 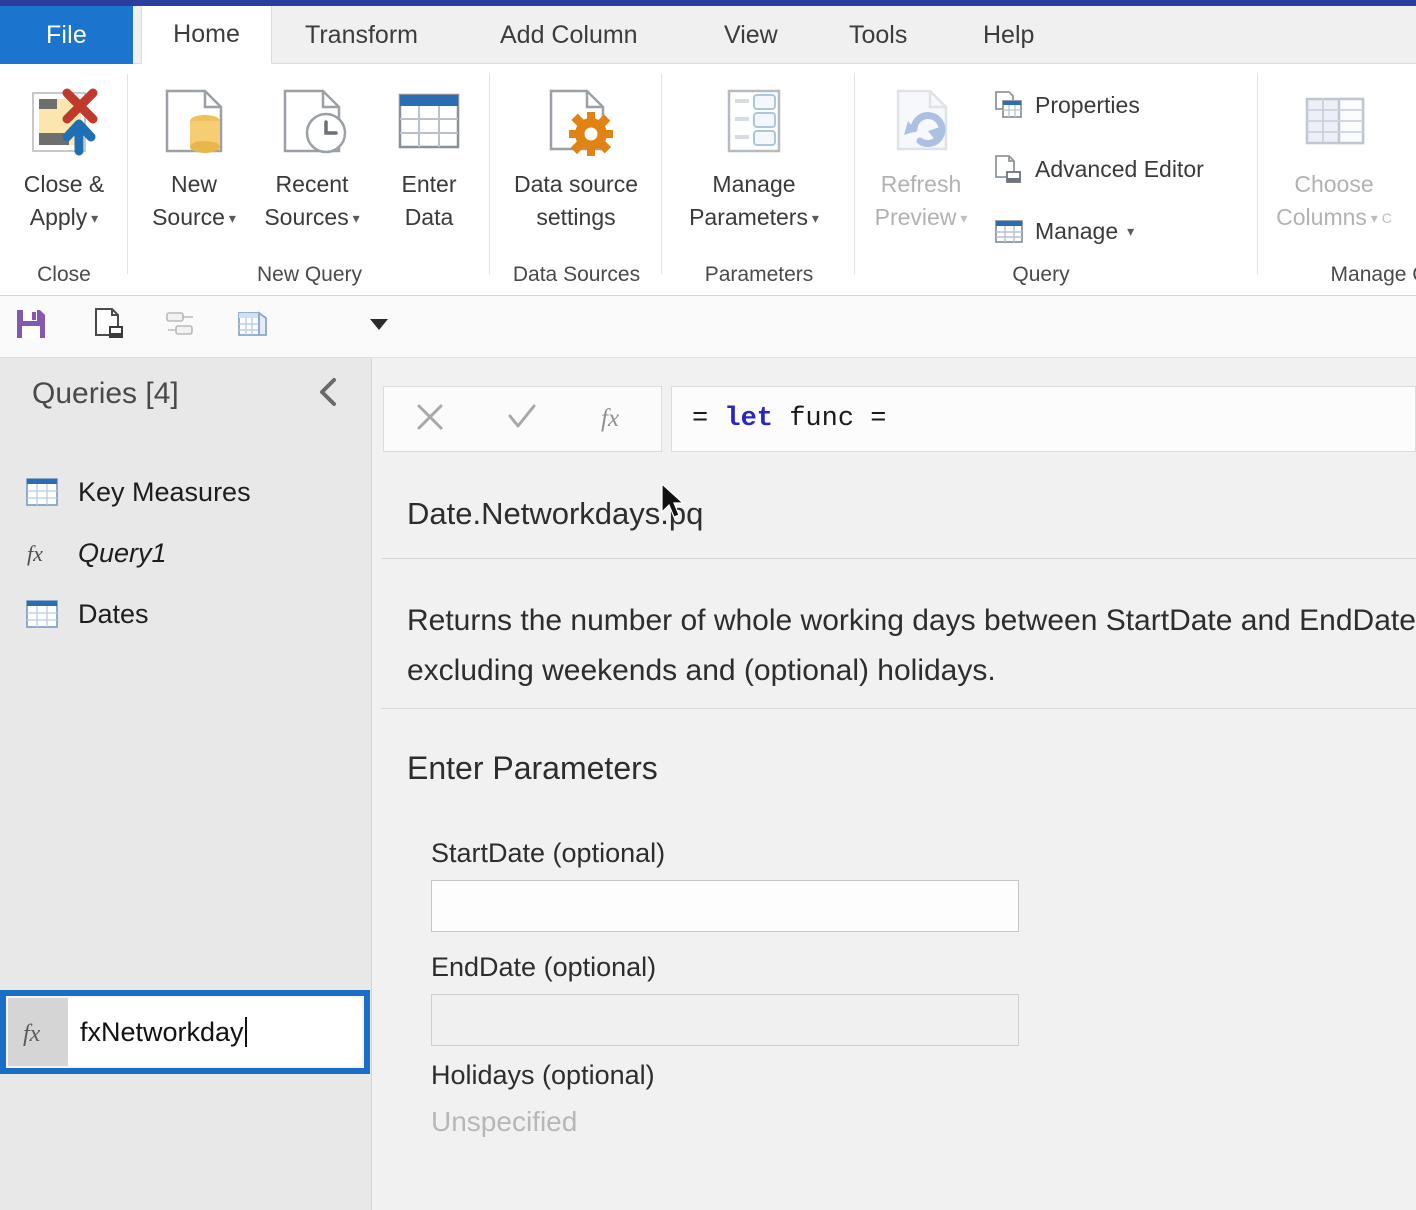 I want to click on manage-label: Manage, so click(x=1077, y=230).